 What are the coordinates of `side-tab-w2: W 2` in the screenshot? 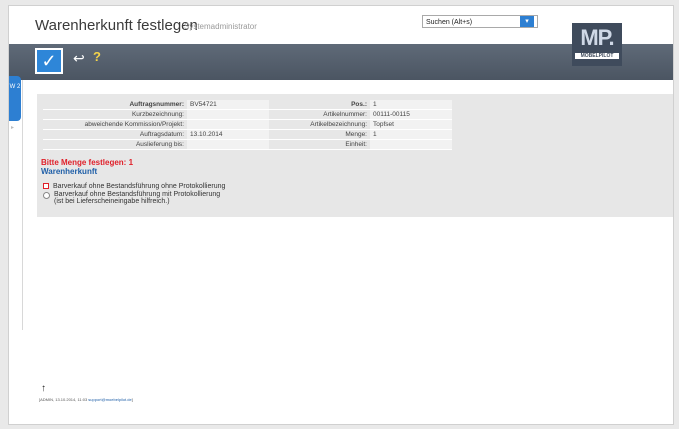 It's located at (15, 98).